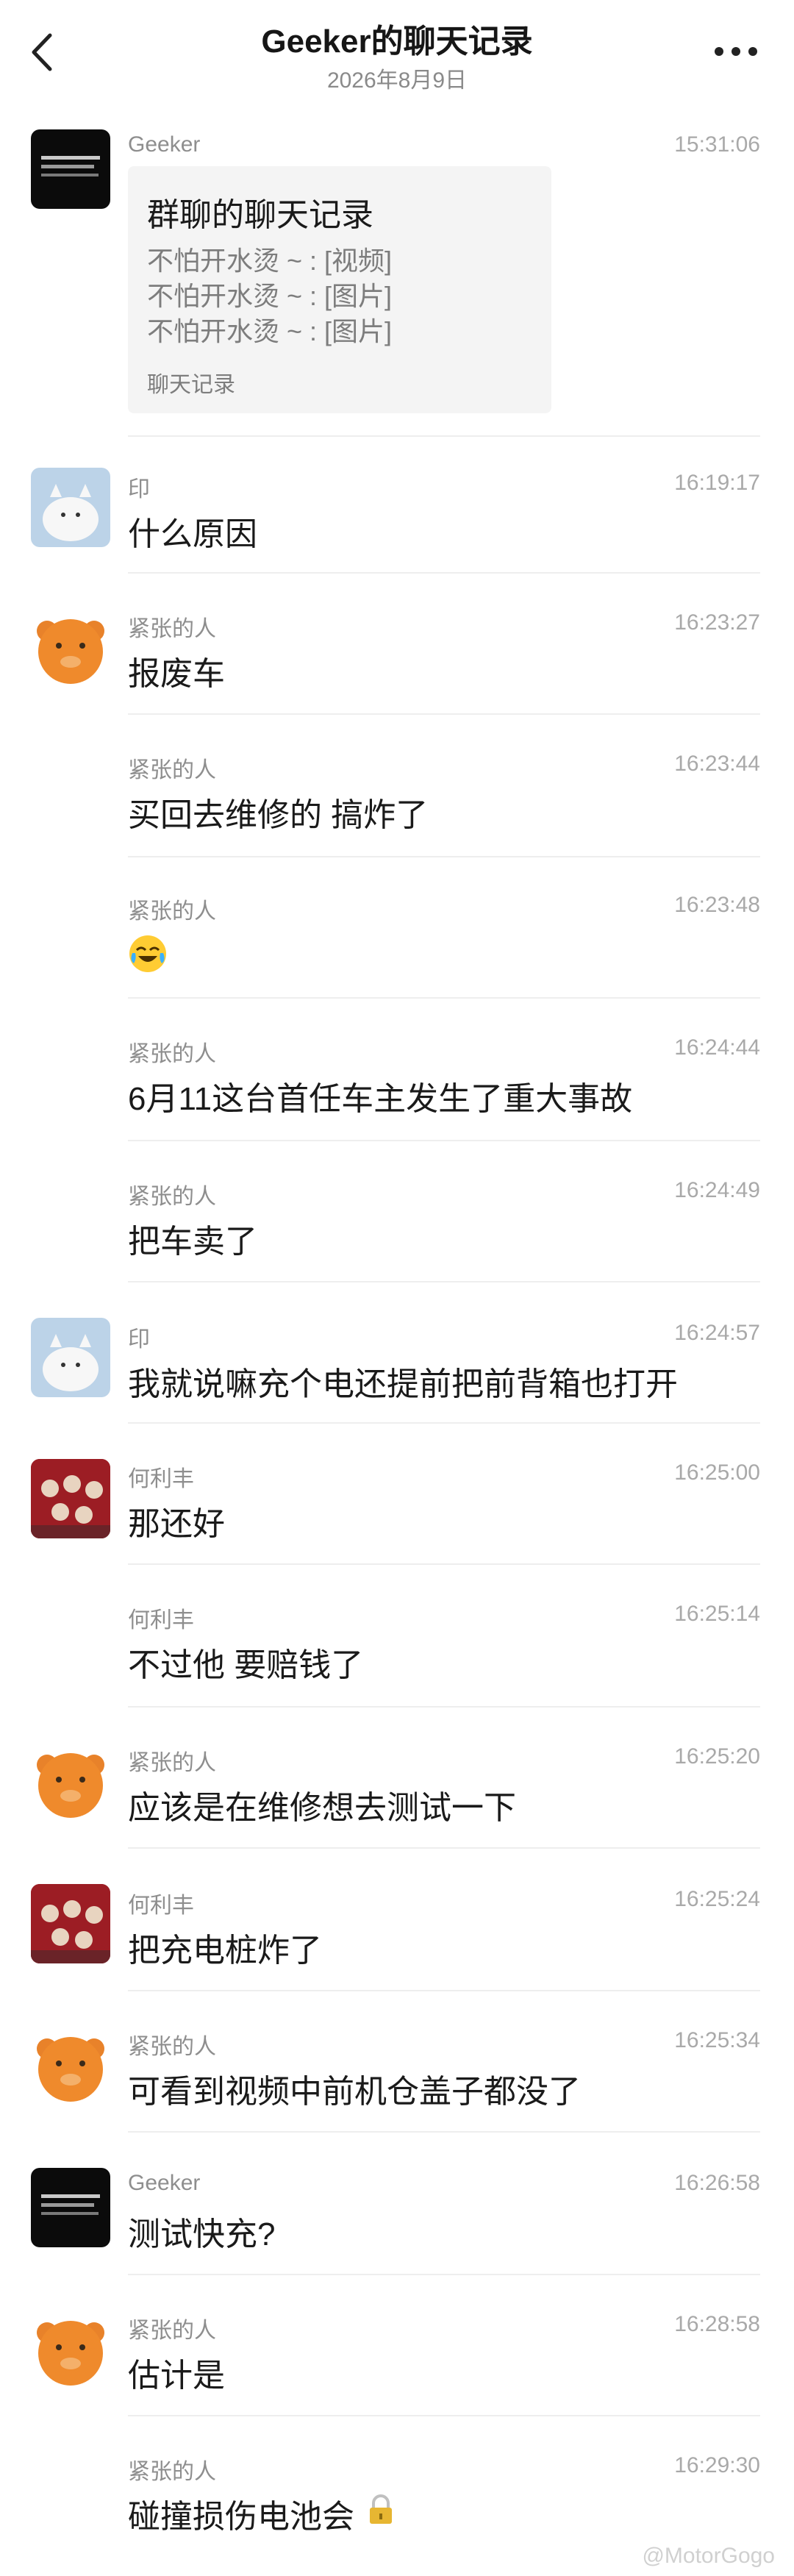 This screenshot has height=2576, width=794. I want to click on more-icon, so click(736, 51).